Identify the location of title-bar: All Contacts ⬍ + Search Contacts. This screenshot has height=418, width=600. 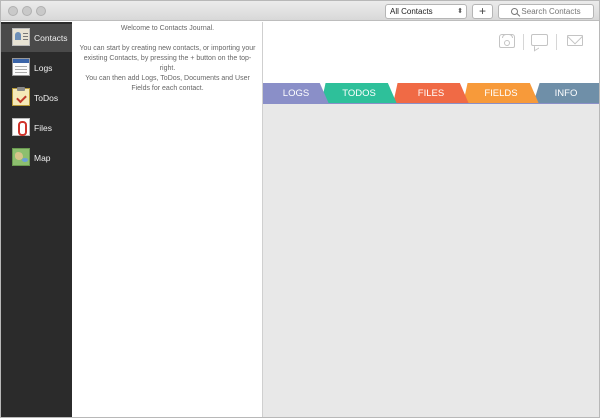
(300, 11).